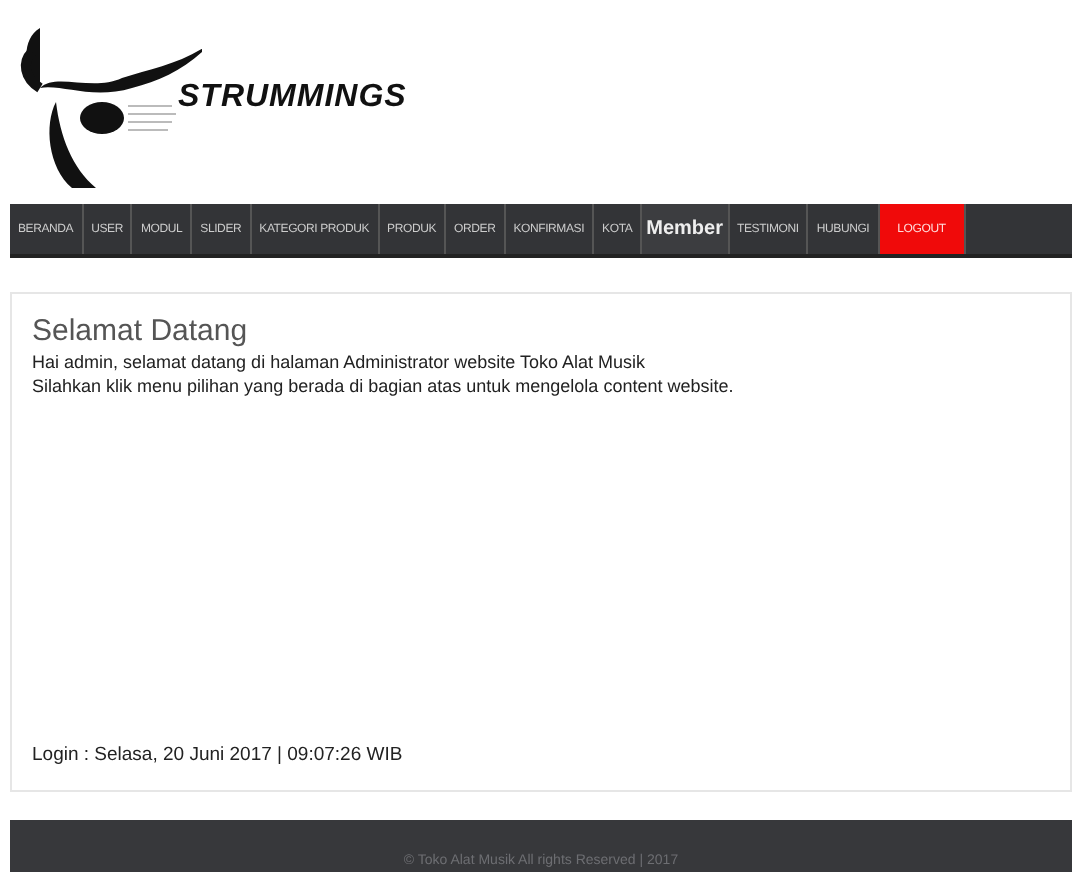 The image size is (1072, 872). Describe the element at coordinates (685, 229) in the screenshot. I see `nav-link: Member` at that location.